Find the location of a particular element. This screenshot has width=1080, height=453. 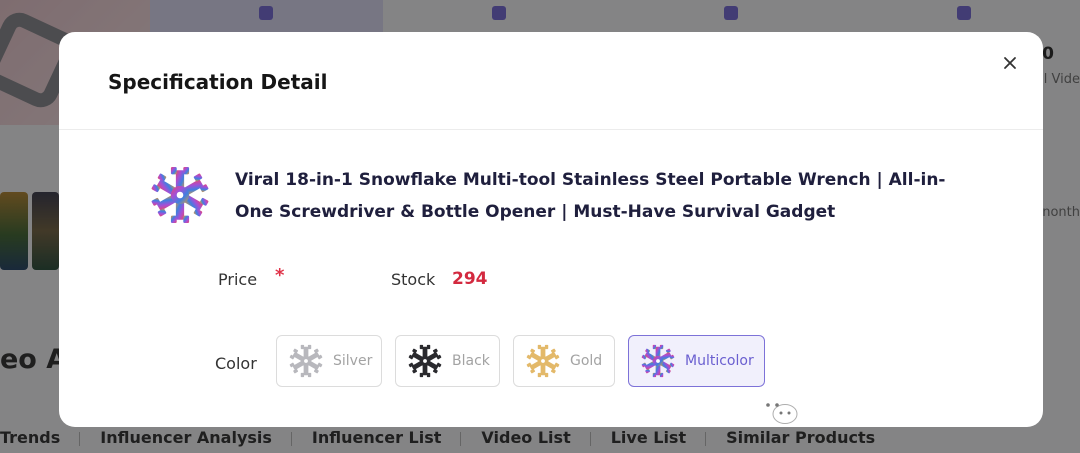

color-option-label: Silver is located at coordinates (353, 361).